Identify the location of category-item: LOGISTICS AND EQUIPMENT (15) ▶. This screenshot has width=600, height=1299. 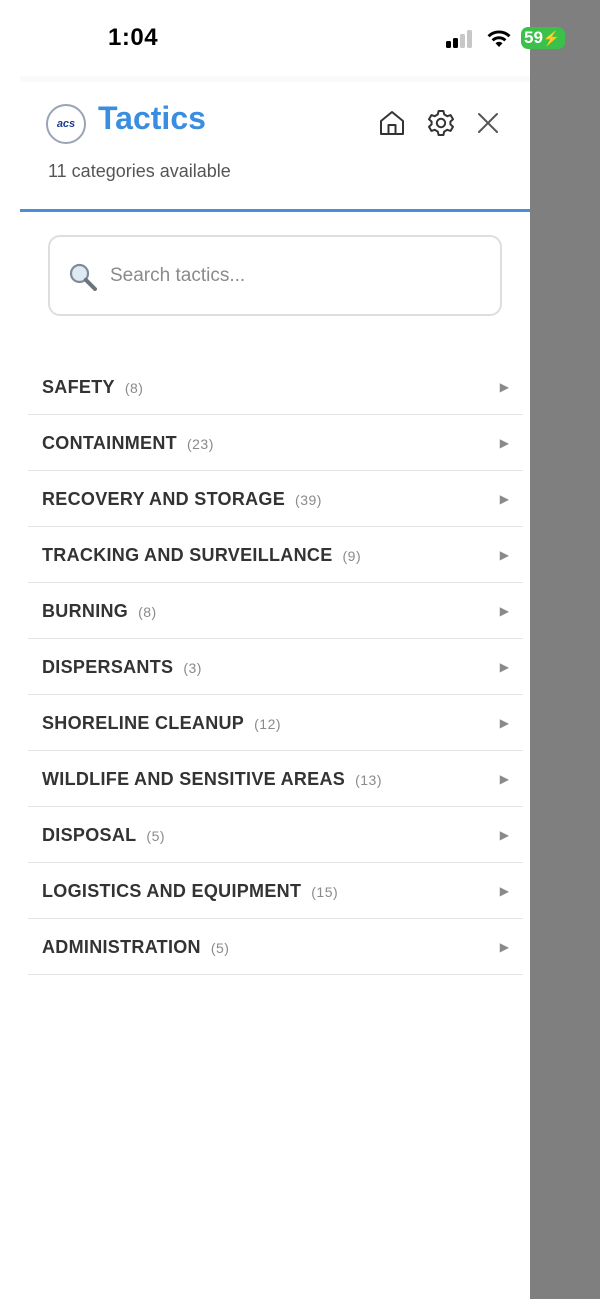
(275, 891).